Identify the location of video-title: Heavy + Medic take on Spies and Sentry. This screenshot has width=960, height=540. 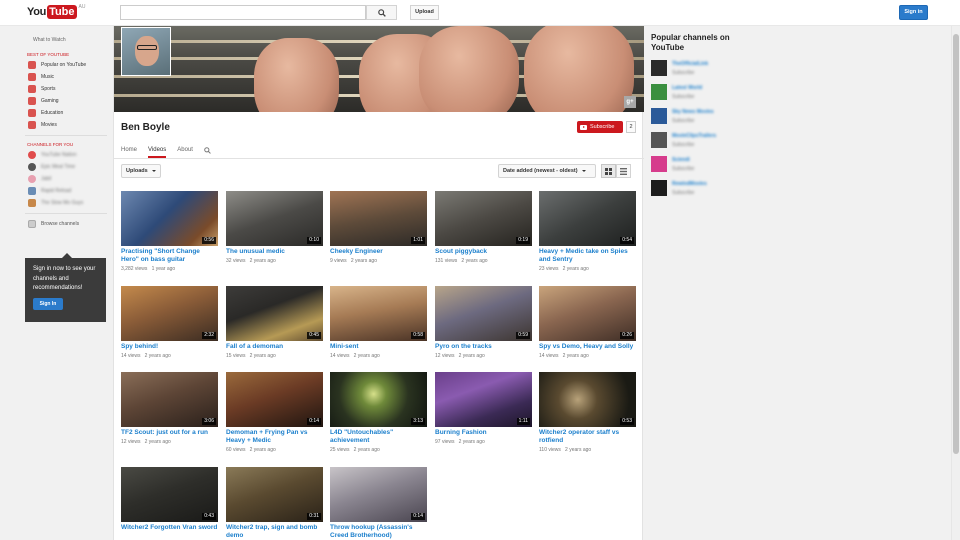
(588, 256).